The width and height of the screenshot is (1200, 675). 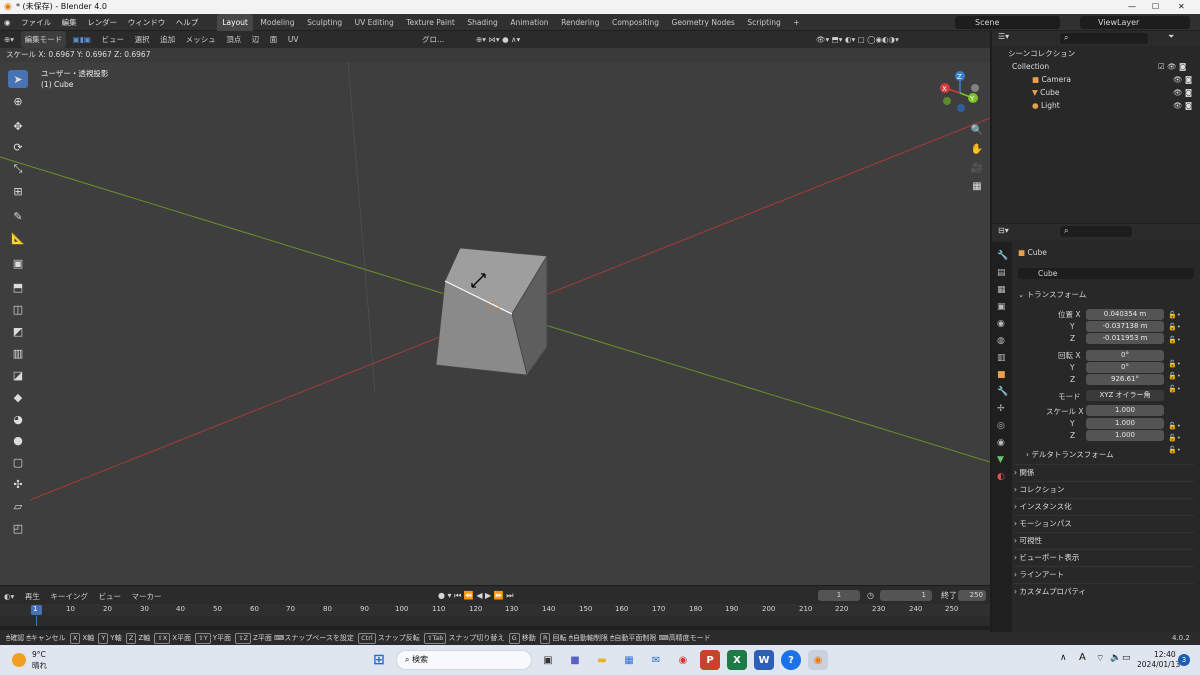 What do you see at coordinates (374, 22) in the screenshot?
I see `workspace-tab-uv-editing: UV Editing` at bounding box center [374, 22].